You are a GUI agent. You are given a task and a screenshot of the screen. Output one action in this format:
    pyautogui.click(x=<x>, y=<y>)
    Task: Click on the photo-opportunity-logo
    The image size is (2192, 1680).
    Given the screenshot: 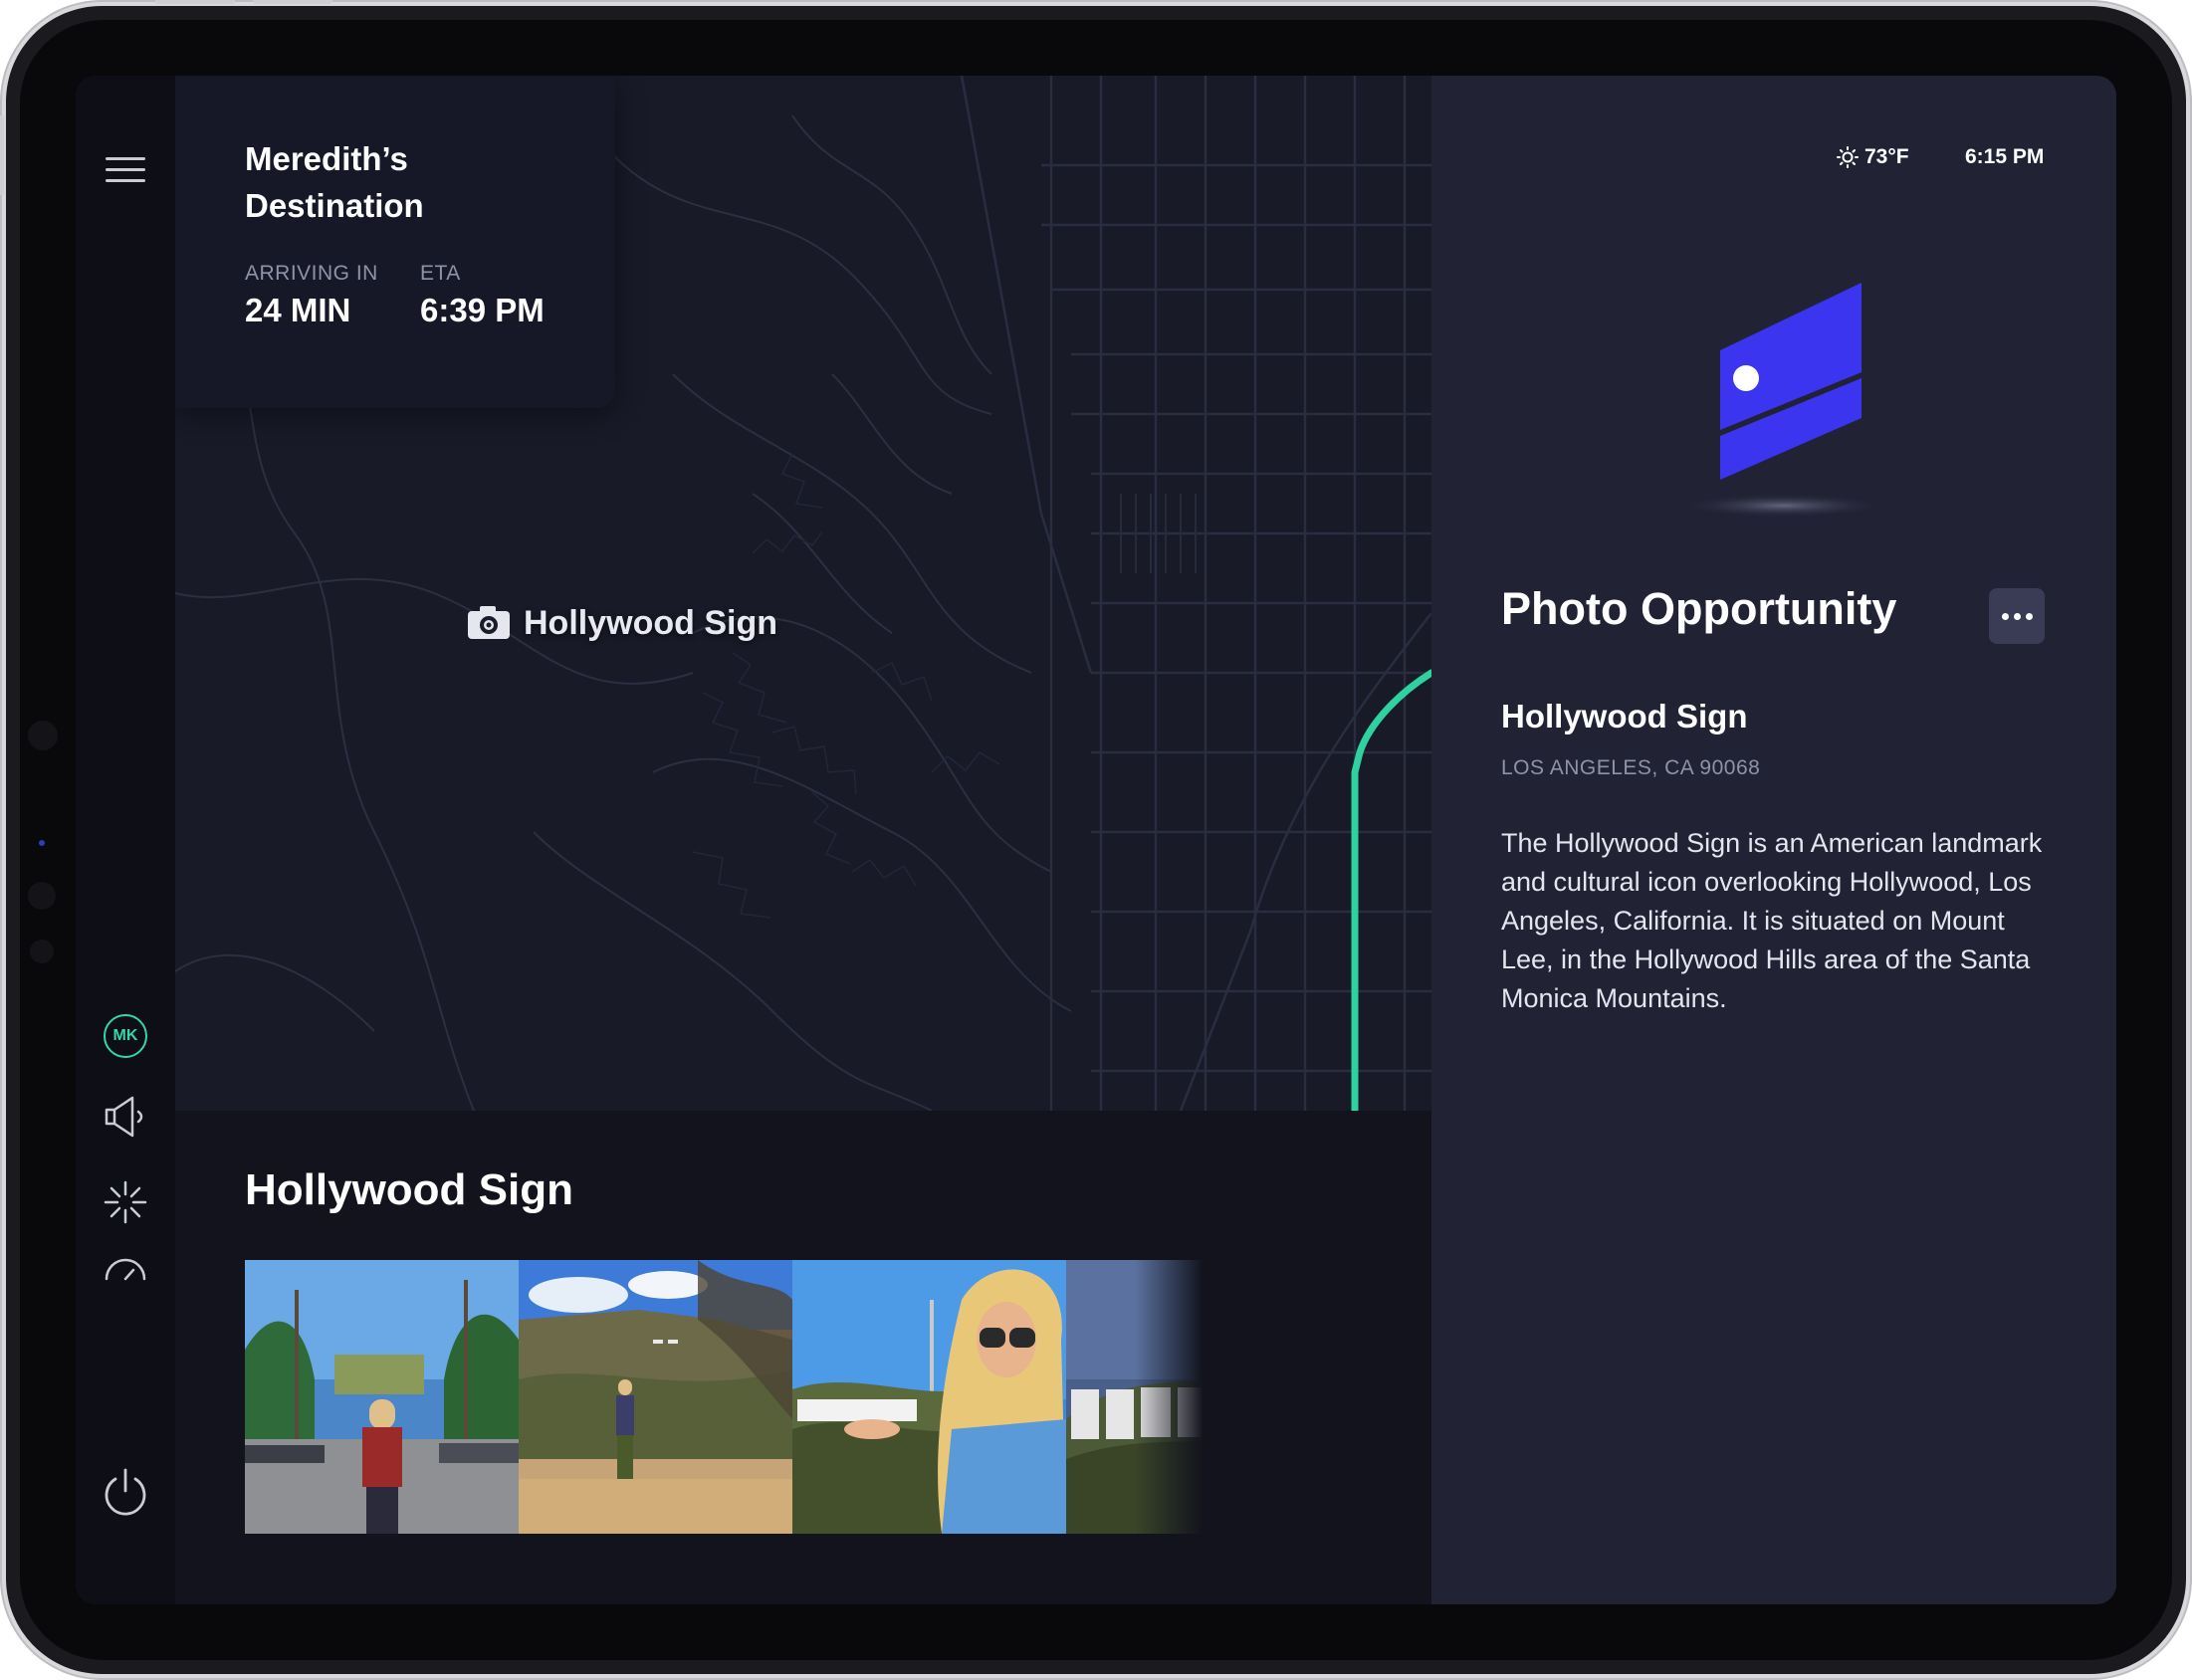 What is the action you would take?
    pyautogui.click(x=1782, y=394)
    